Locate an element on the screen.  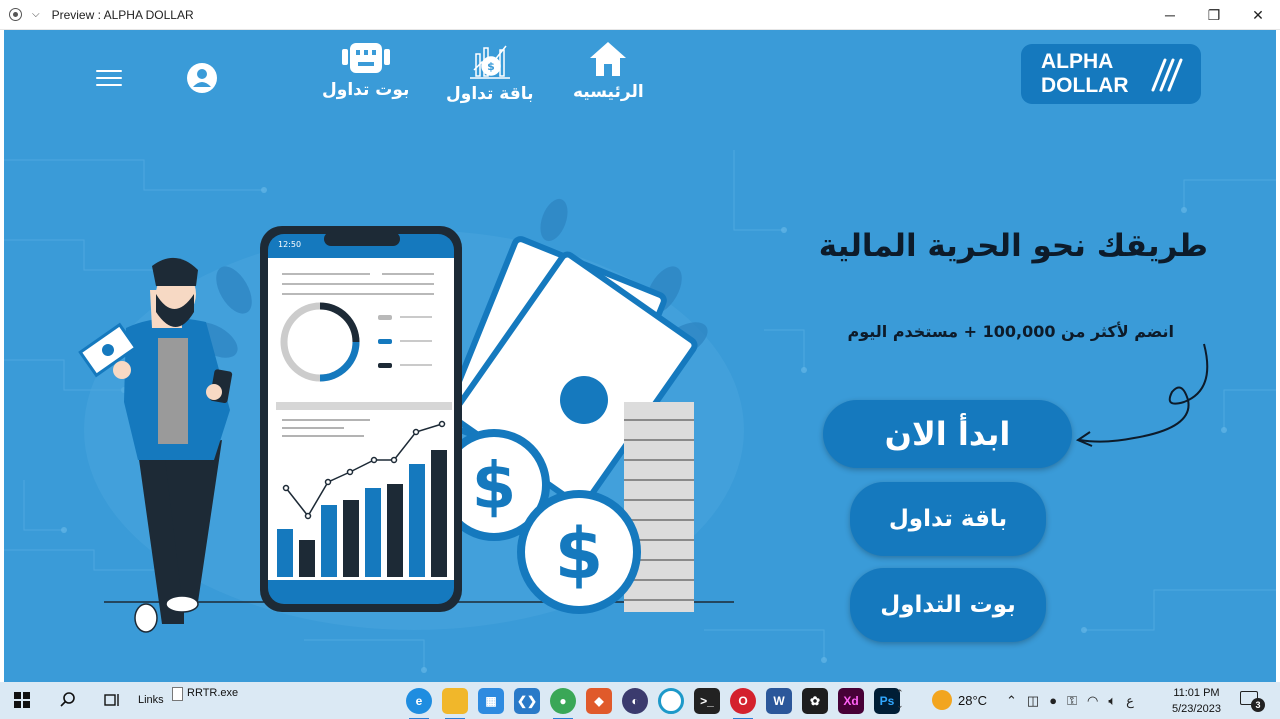
store-icon: ▦ is located at coordinates (491, 701).